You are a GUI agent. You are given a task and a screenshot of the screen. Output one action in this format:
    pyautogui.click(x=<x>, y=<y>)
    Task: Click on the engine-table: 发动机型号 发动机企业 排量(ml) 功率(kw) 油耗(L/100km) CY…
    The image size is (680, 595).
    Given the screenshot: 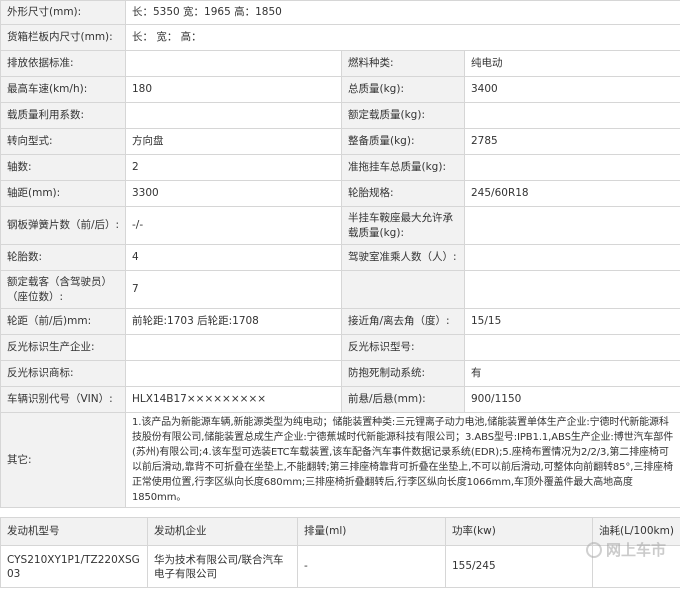 What is the action you would take?
    pyautogui.click(x=340, y=552)
    